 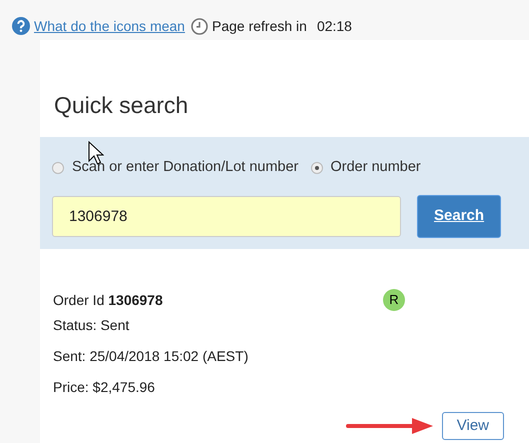 I want to click on search-button: Search, so click(x=459, y=216).